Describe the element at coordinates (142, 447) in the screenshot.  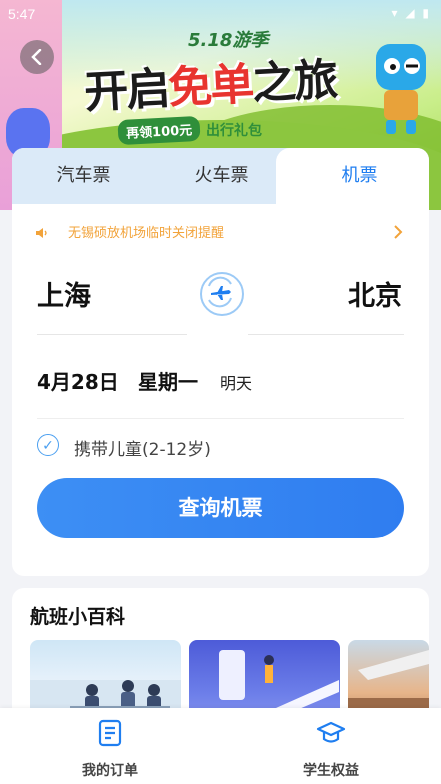
I see `child-checkbox-label: 携带儿童(2-12岁)` at that location.